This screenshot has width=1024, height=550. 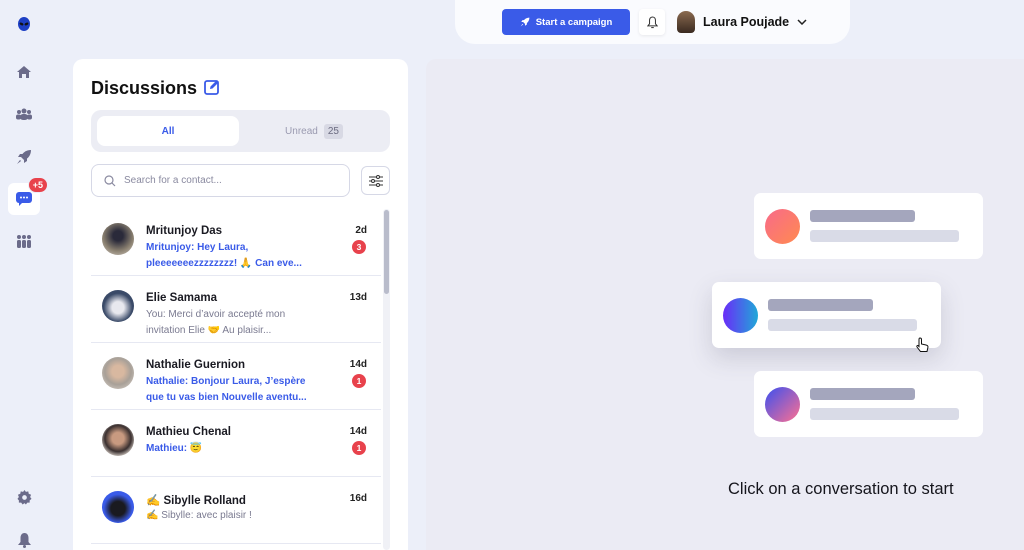 I want to click on chevron-down-icon, so click(x=802, y=22).